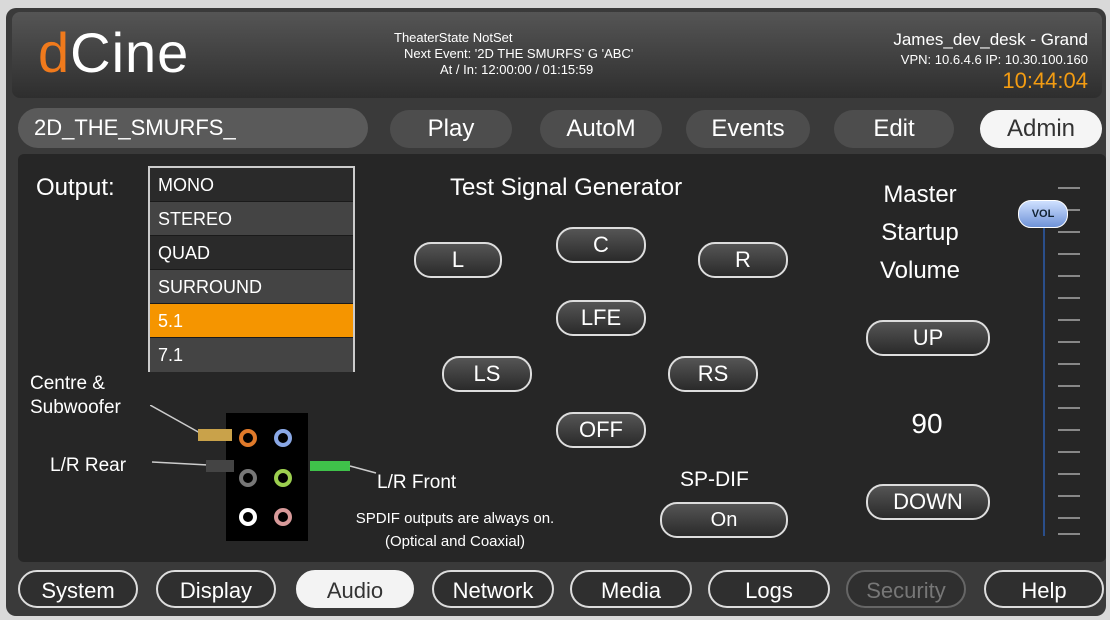 Image resolution: width=1110 pixels, height=620 pixels. Describe the element at coordinates (906, 589) in the screenshot. I see `tab-security: Security` at that location.